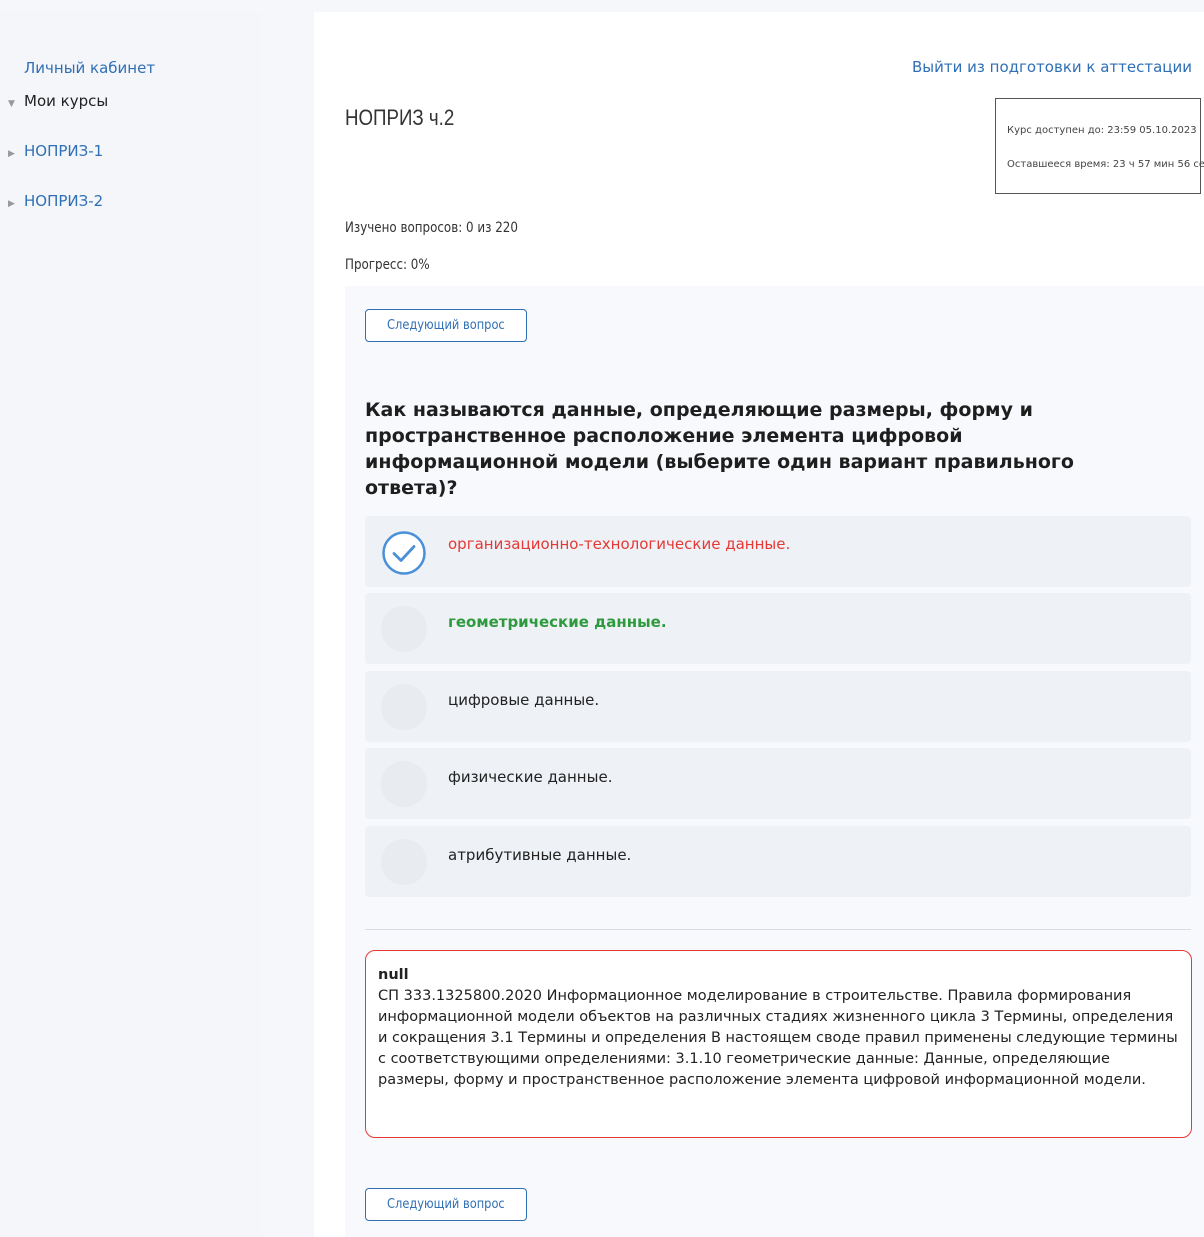  Describe the element at coordinates (619, 544) in the screenshot. I see `answer-label: организационно-технологические данные.` at that location.